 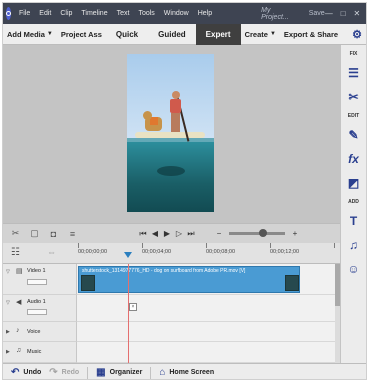 What do you see at coordinates (24, 13) in the screenshot?
I see `menu-file: File` at bounding box center [24, 13].